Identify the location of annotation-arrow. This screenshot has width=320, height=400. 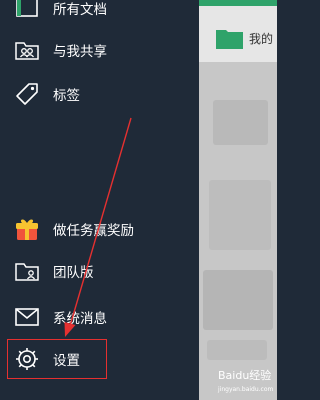
(98, 227).